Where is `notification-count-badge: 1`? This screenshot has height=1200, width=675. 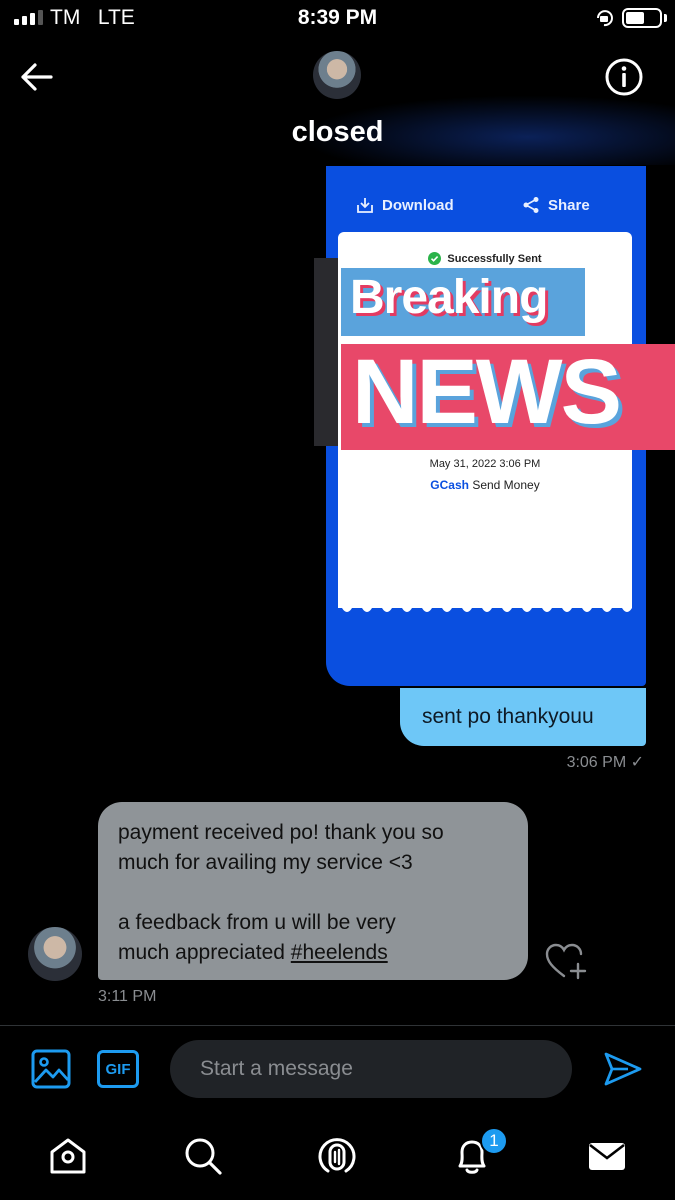
notification-count-badge: 1 is located at coordinates (494, 1141).